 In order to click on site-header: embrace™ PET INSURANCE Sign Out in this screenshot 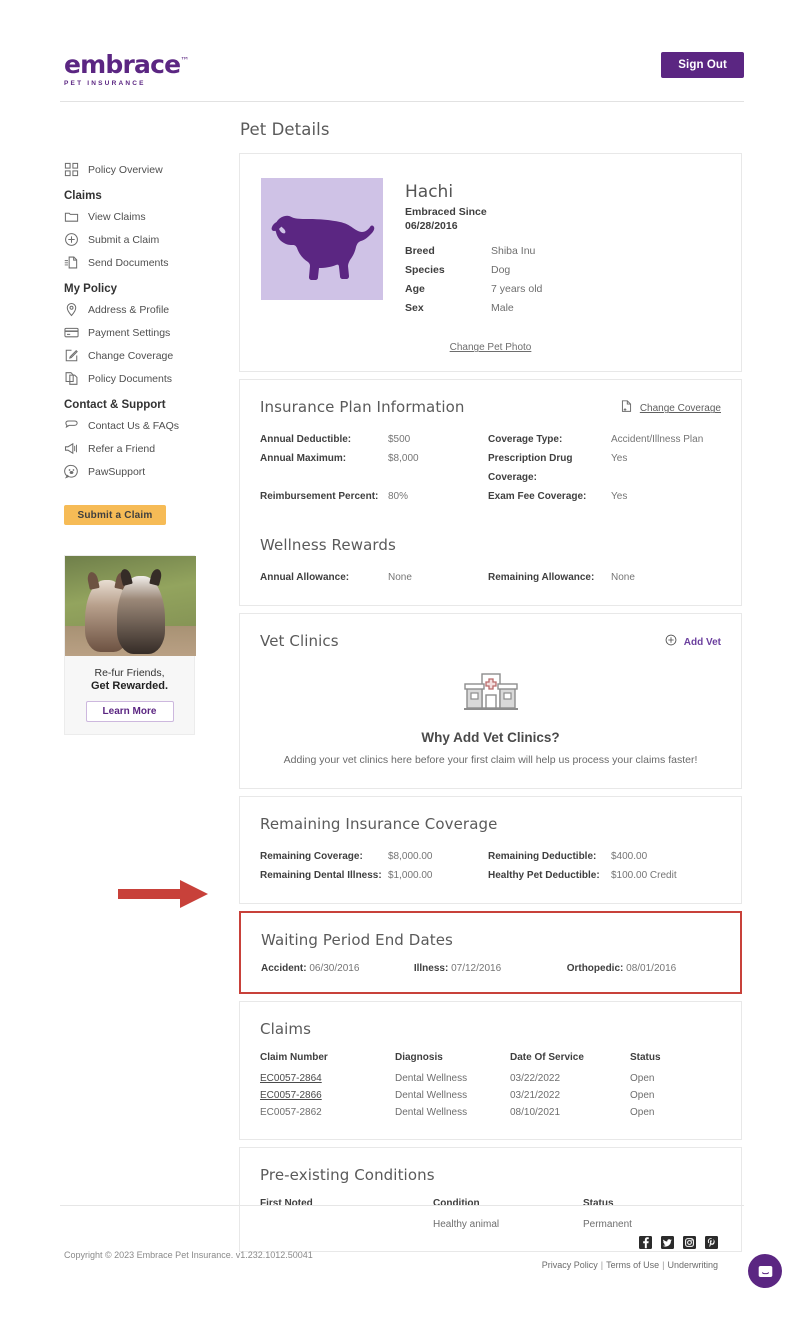, I will do `click(402, 71)`.